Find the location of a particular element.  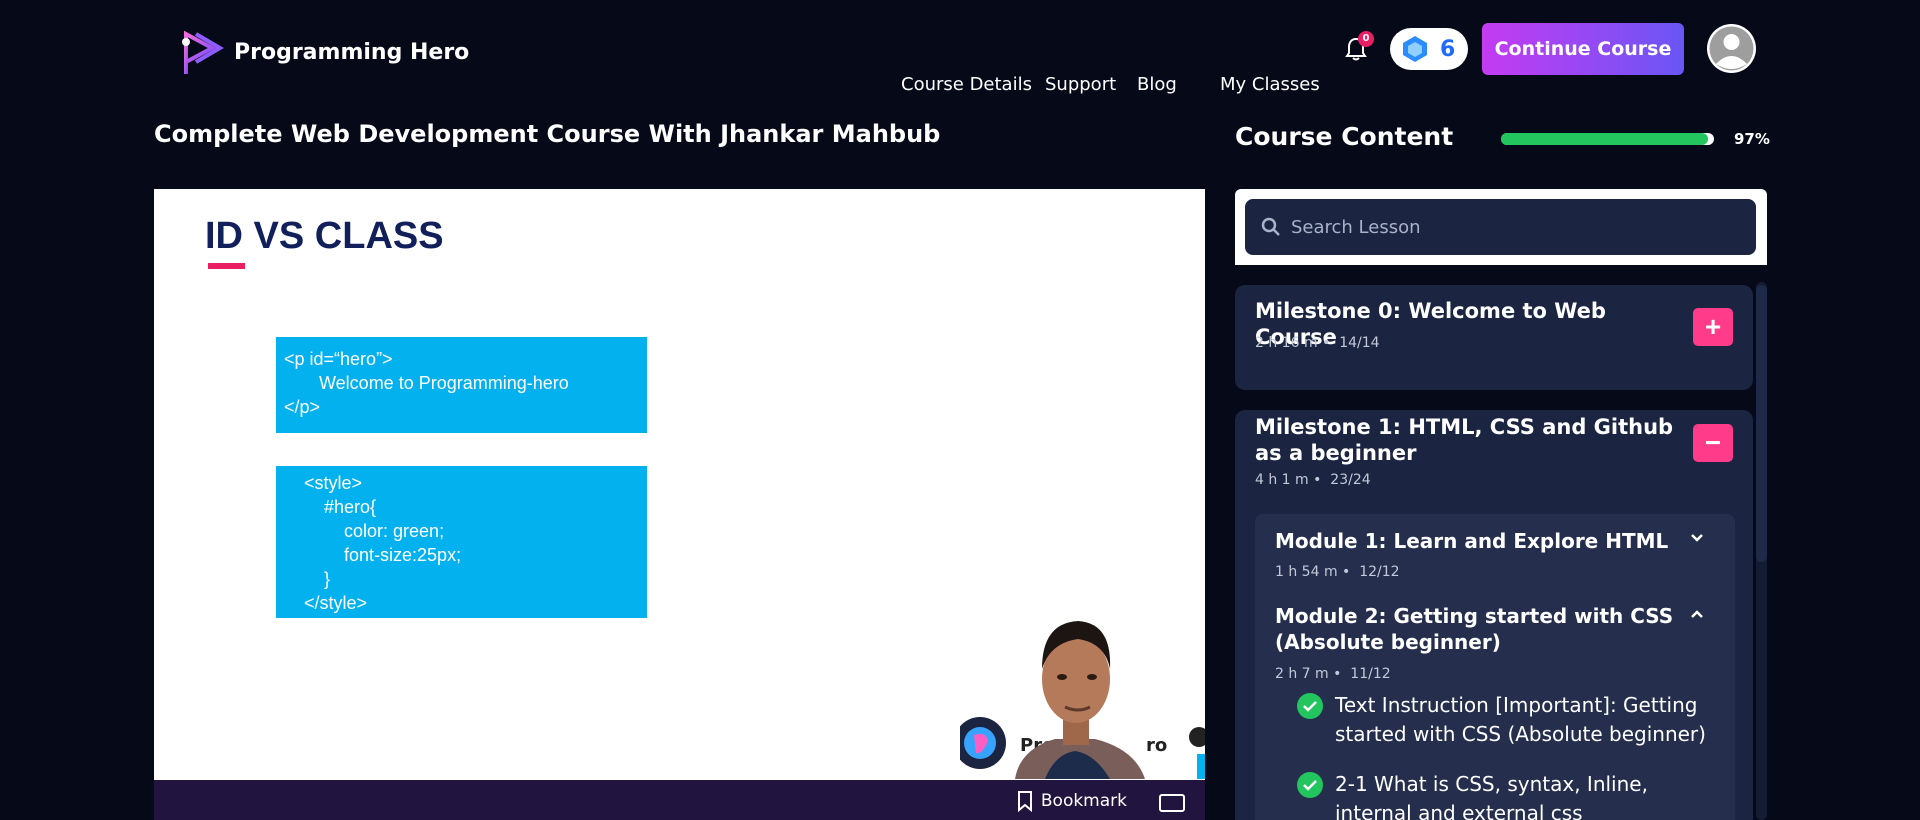

slide-title: ID VS CLASS is located at coordinates (324, 236).